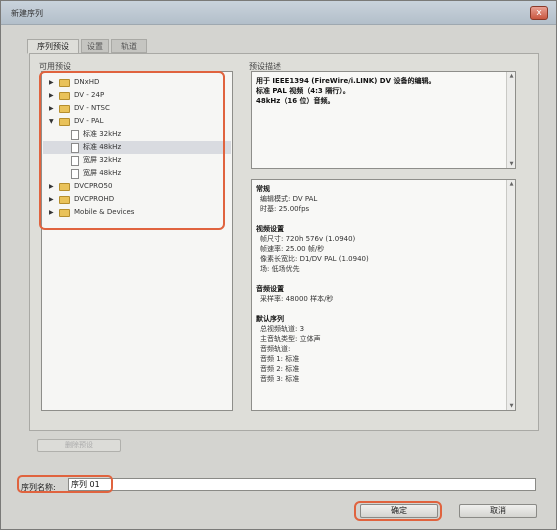  I want to click on tab-sequence-presets: 序列预设, so click(53, 46).